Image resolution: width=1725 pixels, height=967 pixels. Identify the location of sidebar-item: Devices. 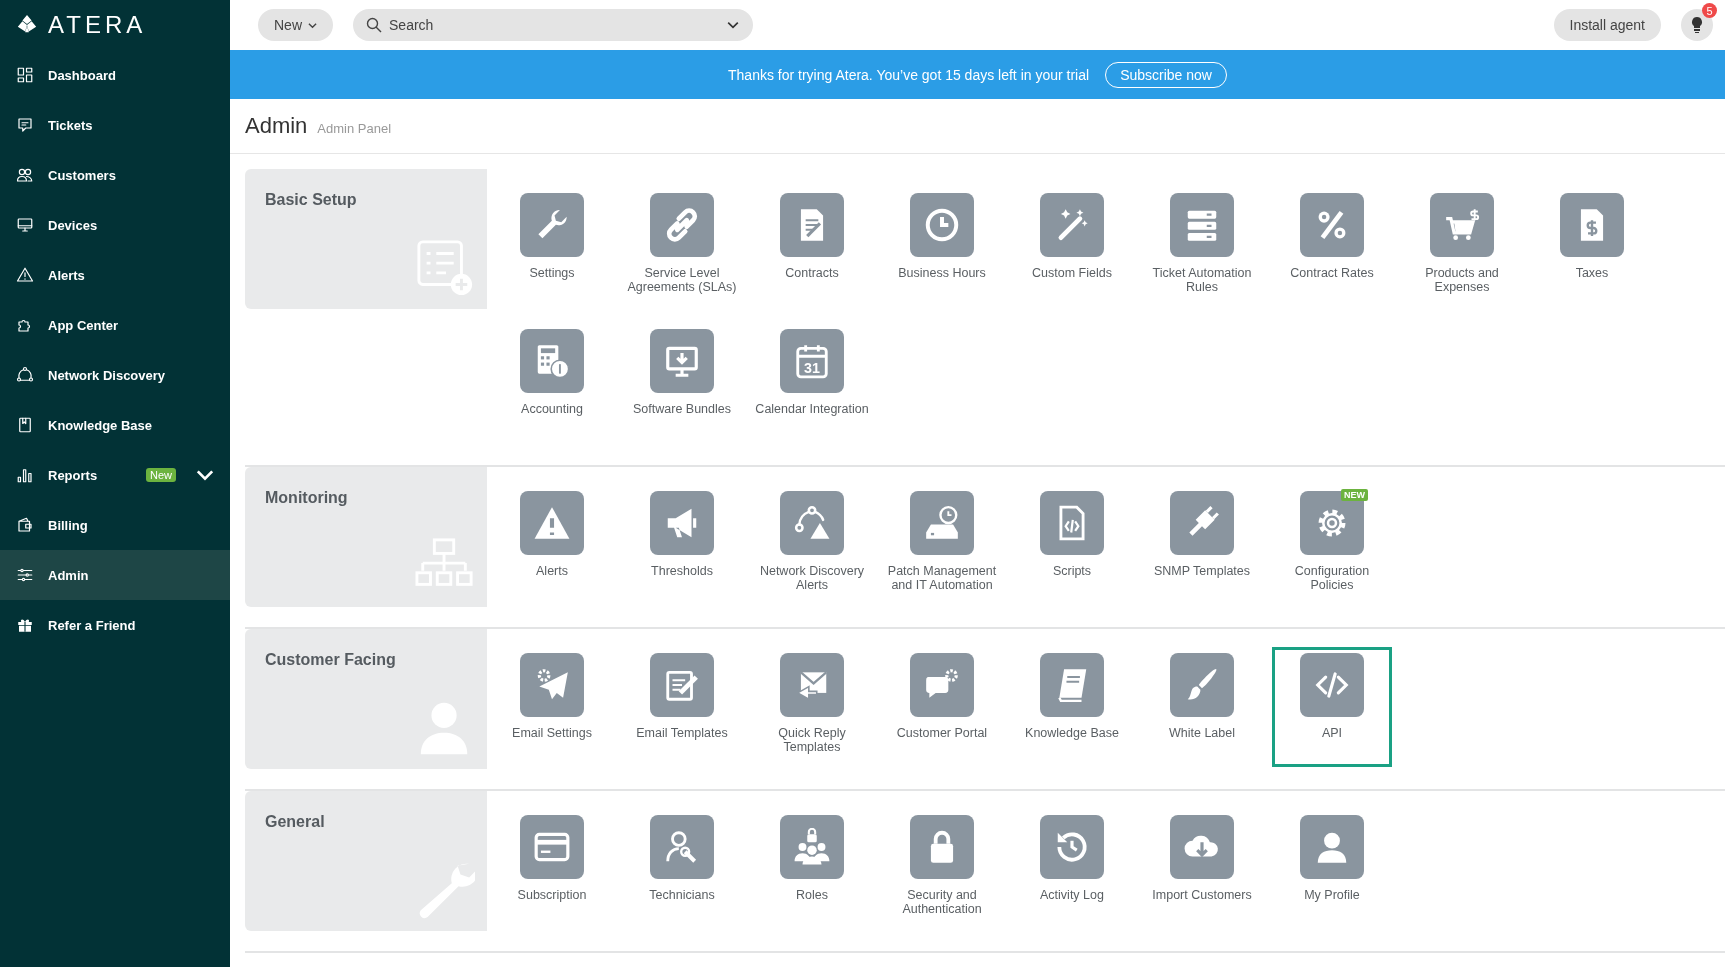
(115, 225).